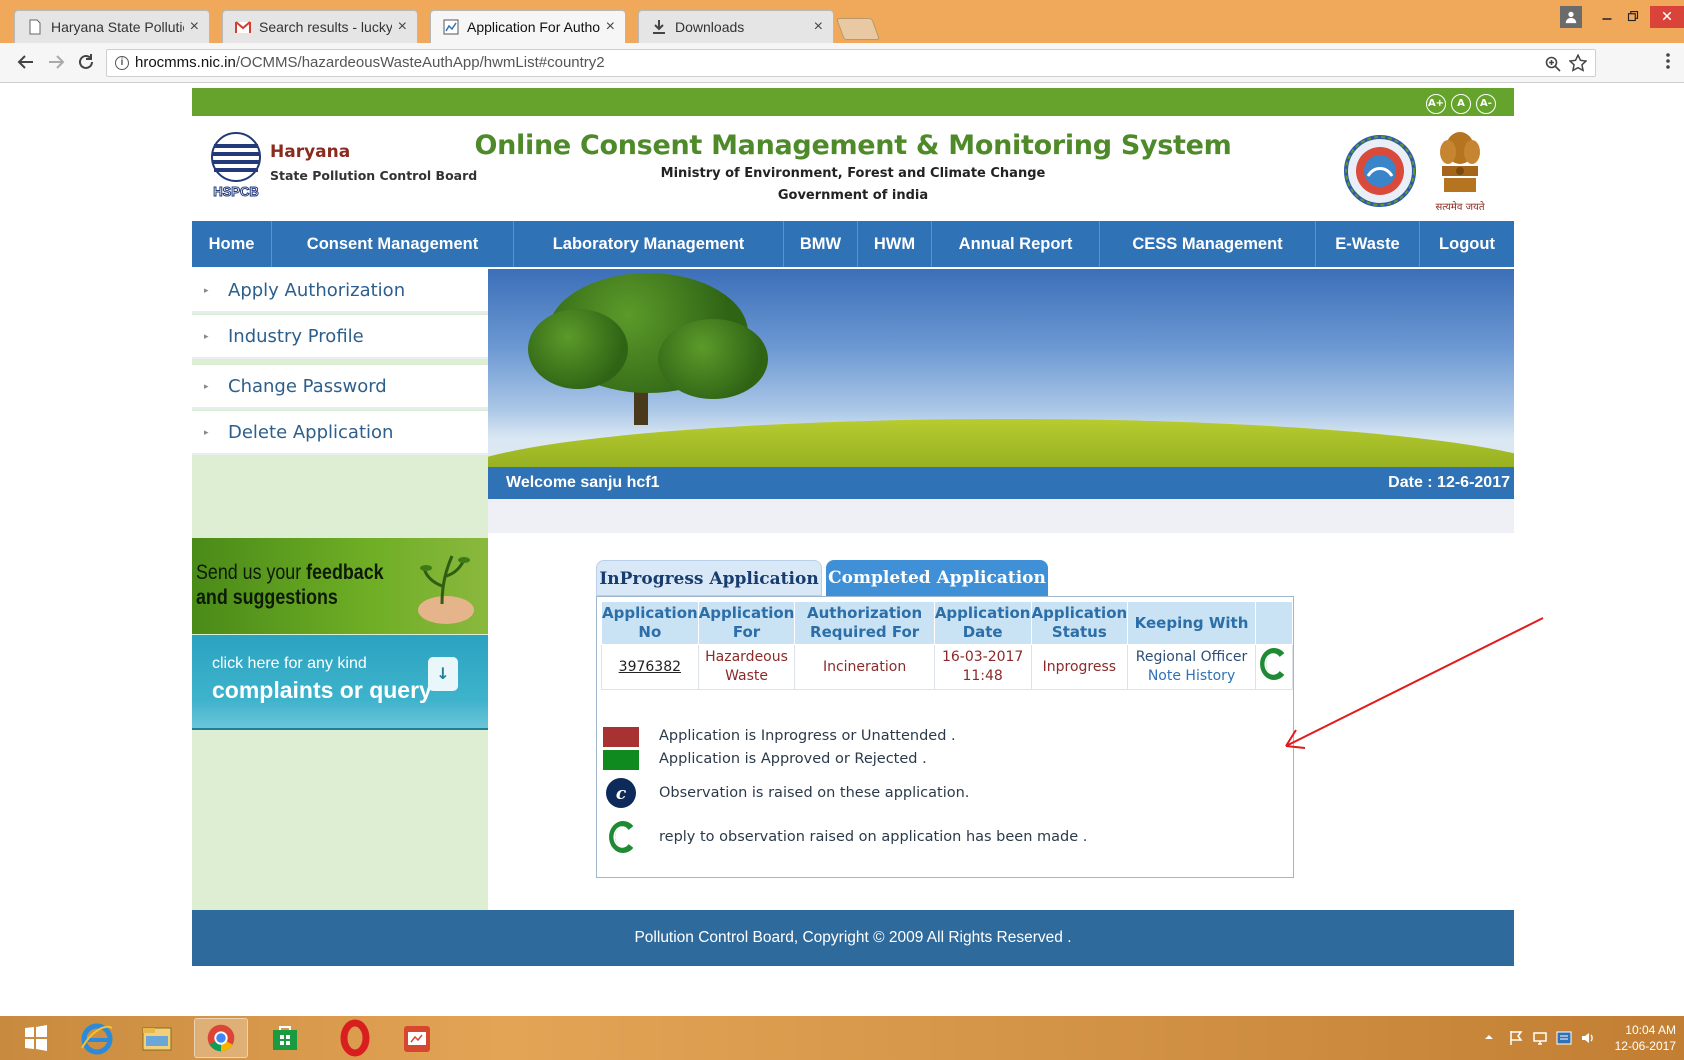 This screenshot has height=1060, width=1684. Describe the element at coordinates (340, 586) in the screenshot. I see `feedback-banner: Send us your feedback and suggestions` at that location.